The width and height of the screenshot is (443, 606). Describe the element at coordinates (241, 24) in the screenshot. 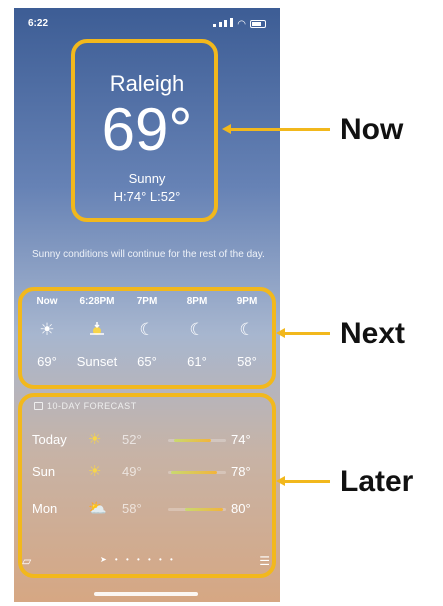

I see `wifi-icon: ◠` at that location.